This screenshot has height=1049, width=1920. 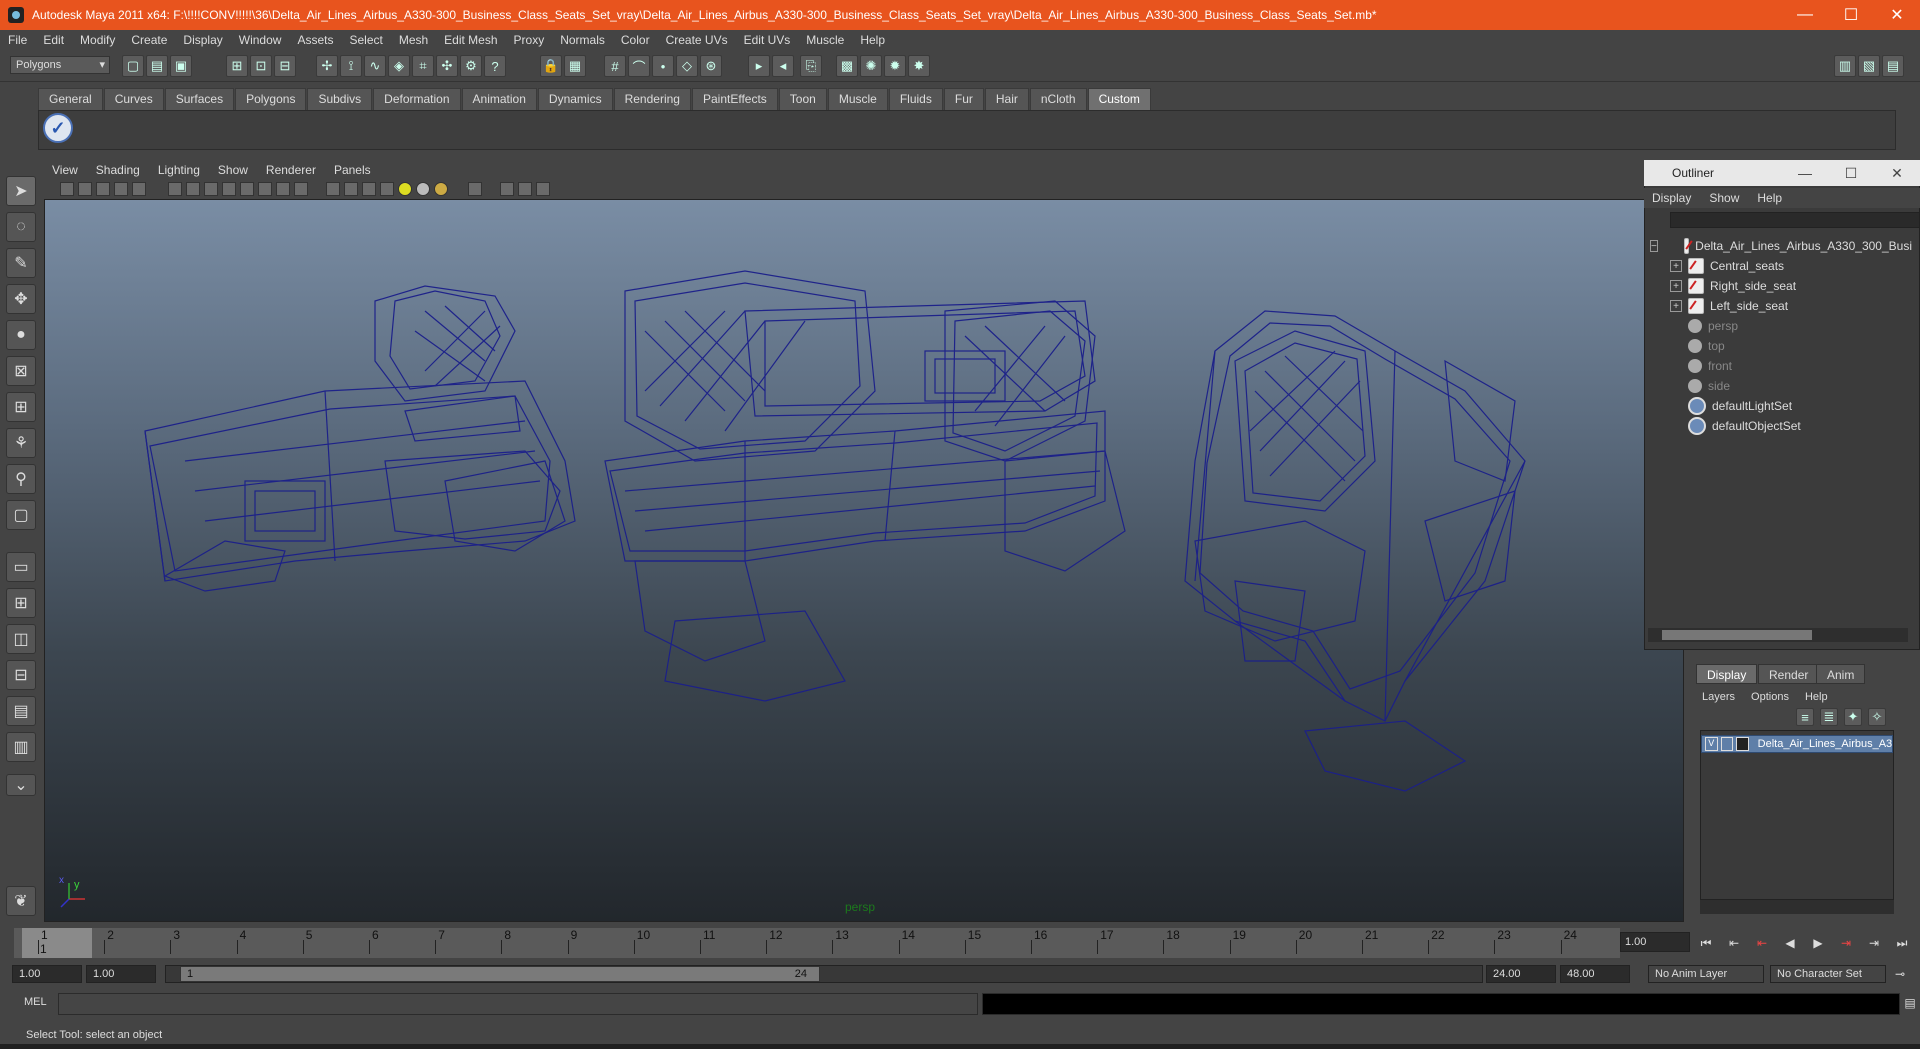 I want to click on wireframe-shading-icon, so click(x=333, y=189).